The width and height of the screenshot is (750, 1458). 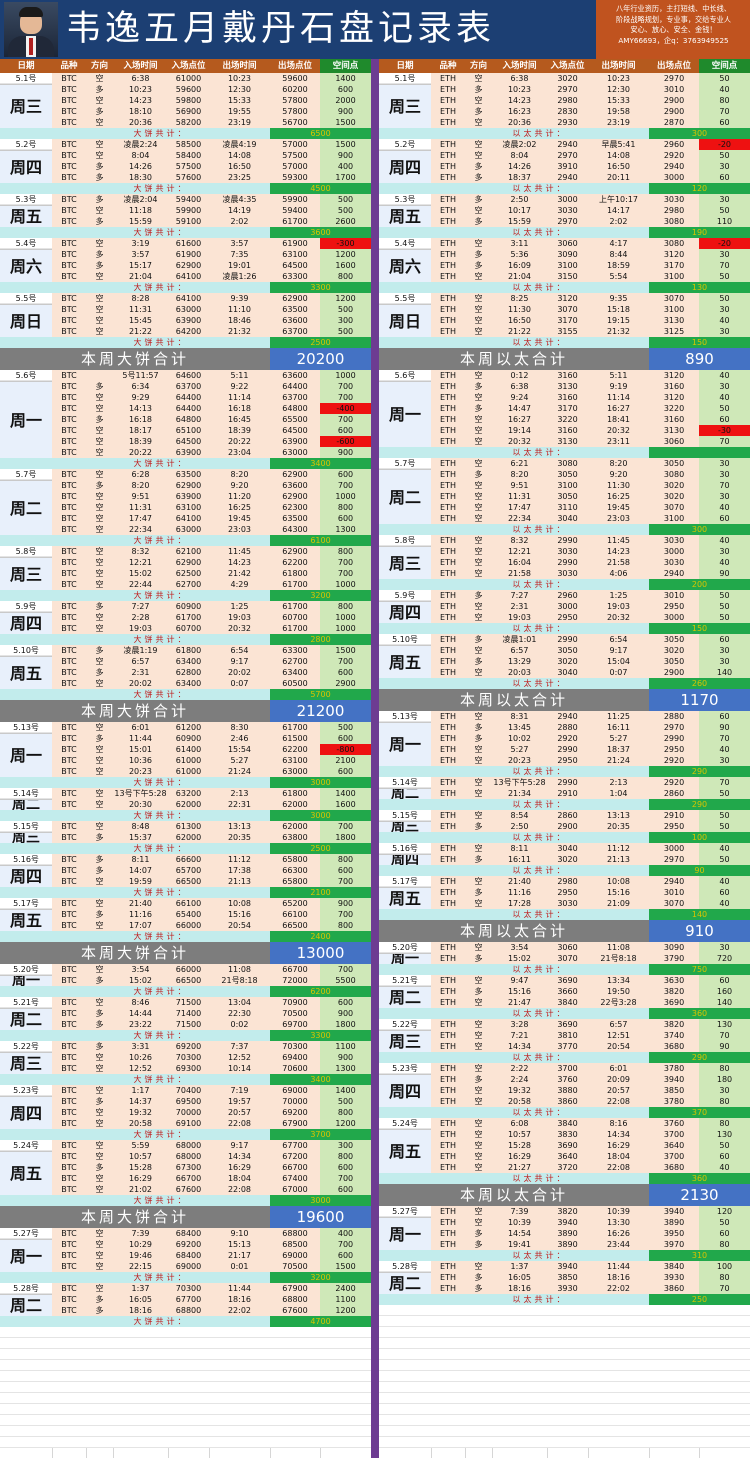 What do you see at coordinates (674, 639) in the screenshot?
I see `trade-cell: 3050` at bounding box center [674, 639].